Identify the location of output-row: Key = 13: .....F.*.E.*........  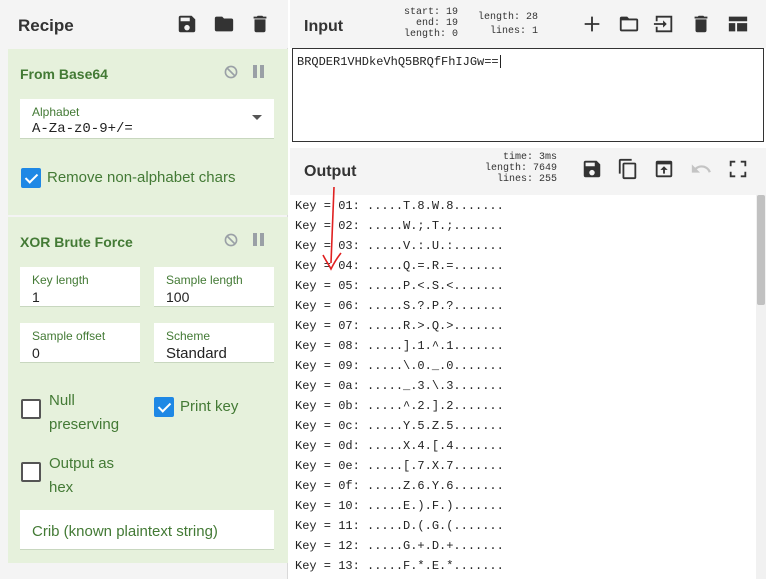
(399, 566).